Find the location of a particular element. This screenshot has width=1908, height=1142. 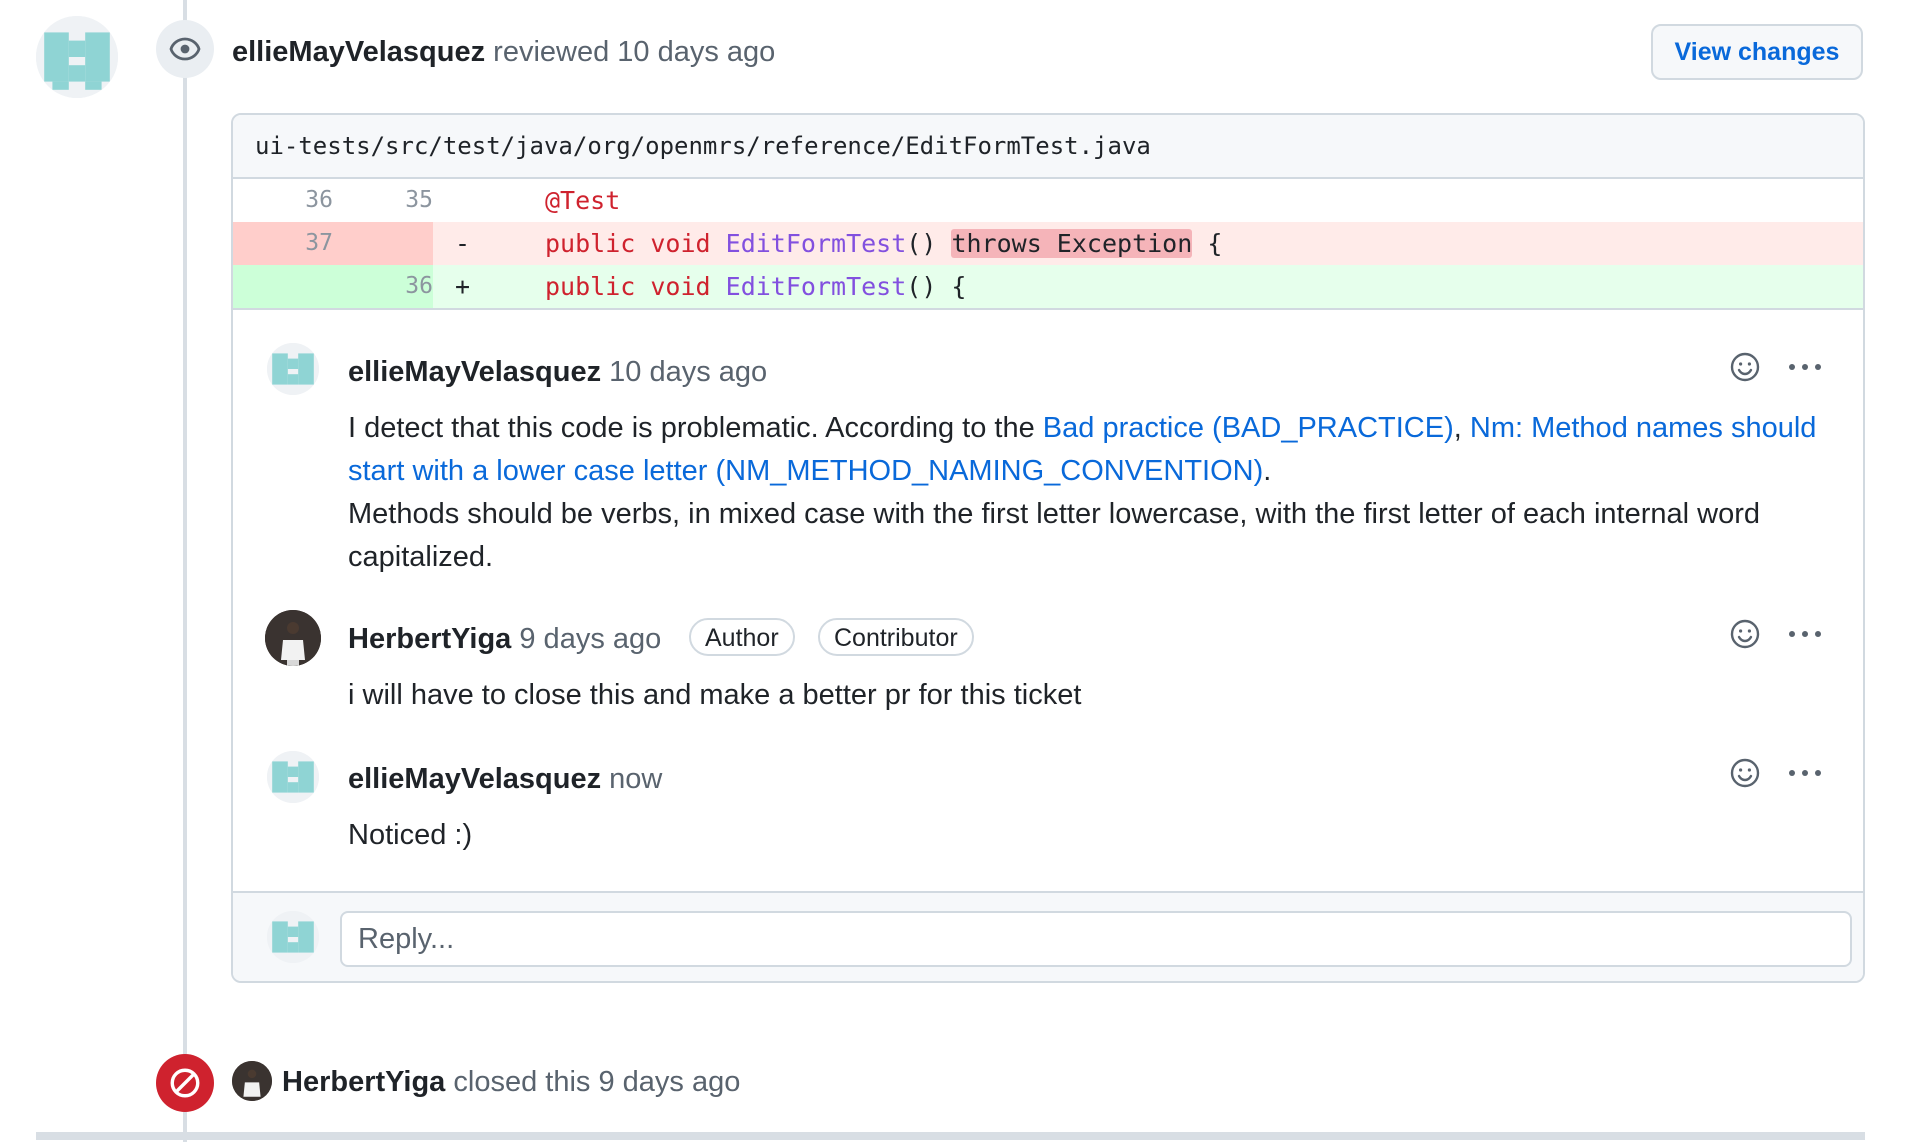

review-header: ellieMayVelasquez reviewed 10 days ago is located at coordinates (503, 52).